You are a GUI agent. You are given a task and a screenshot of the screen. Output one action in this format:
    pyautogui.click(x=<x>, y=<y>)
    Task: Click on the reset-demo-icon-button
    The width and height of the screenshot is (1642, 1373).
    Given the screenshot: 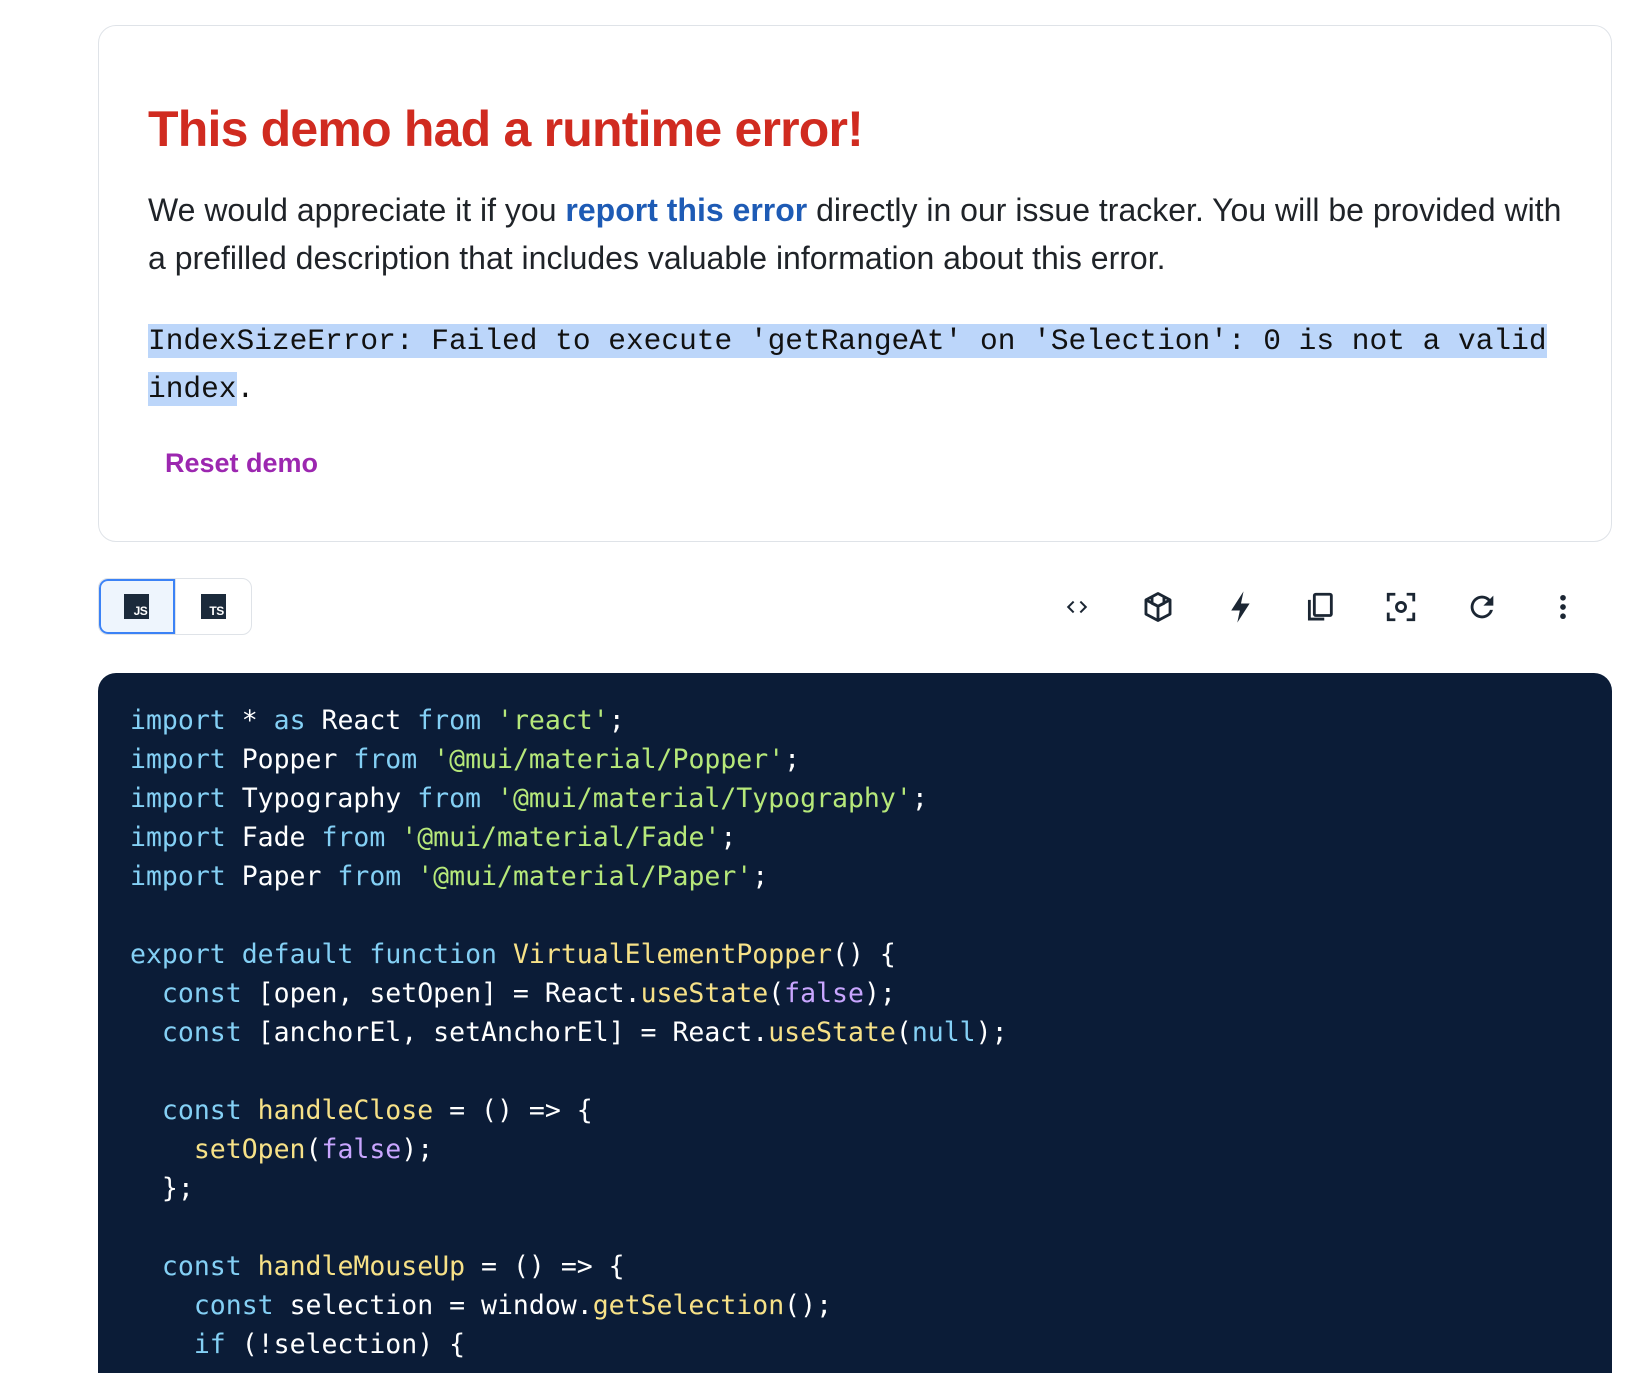 What is the action you would take?
    pyautogui.click(x=1482, y=607)
    